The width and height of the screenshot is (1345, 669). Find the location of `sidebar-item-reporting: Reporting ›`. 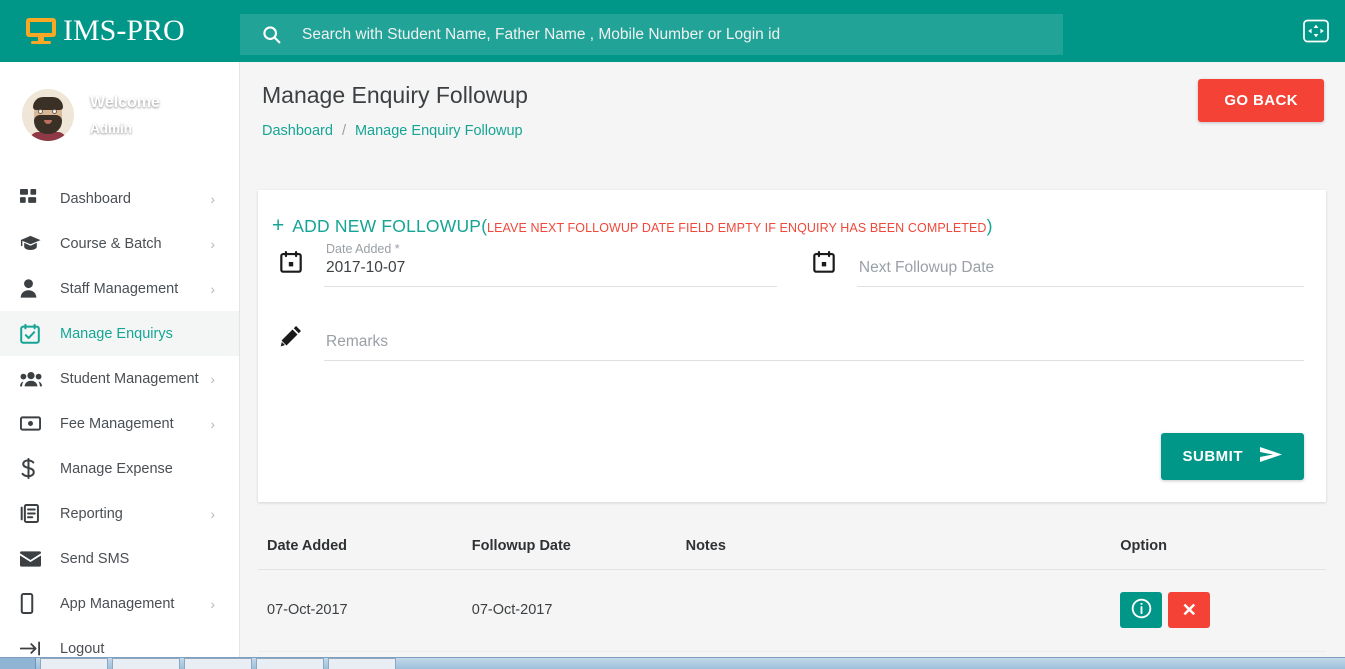

sidebar-item-reporting: Reporting › is located at coordinates (119, 513).